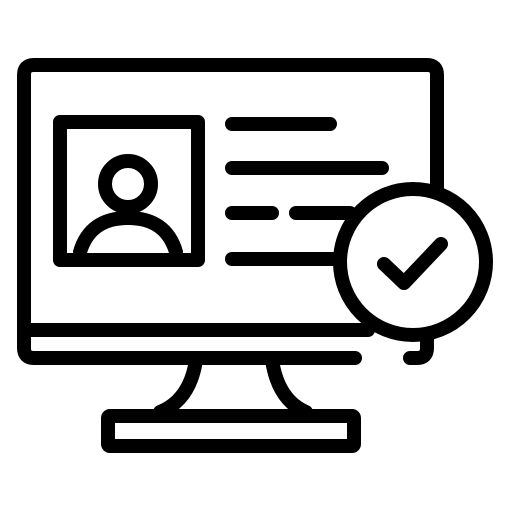  I want to click on profile-shoulders-icon, so click(128, 235).